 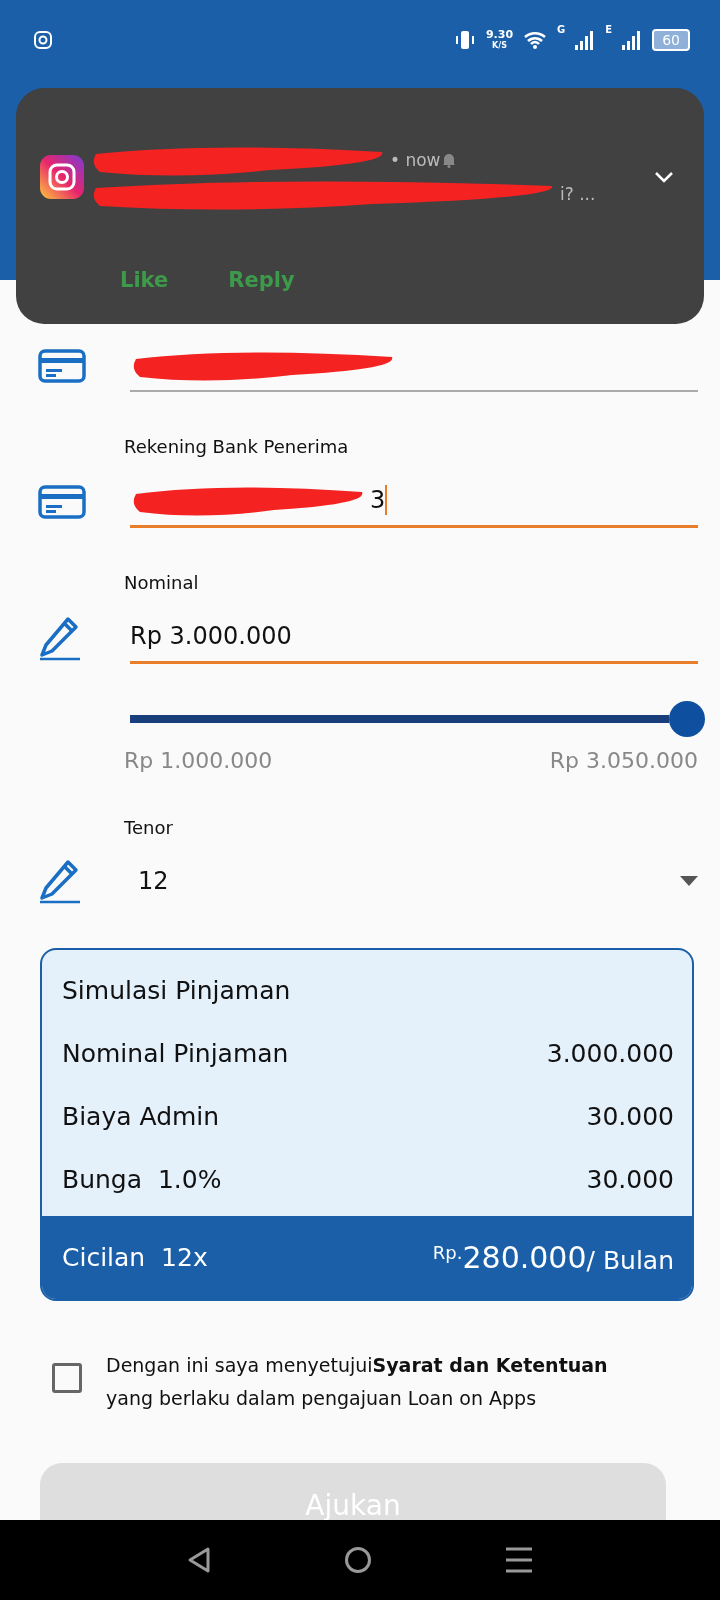 What do you see at coordinates (414, 501) in the screenshot?
I see `input-field: 3` at bounding box center [414, 501].